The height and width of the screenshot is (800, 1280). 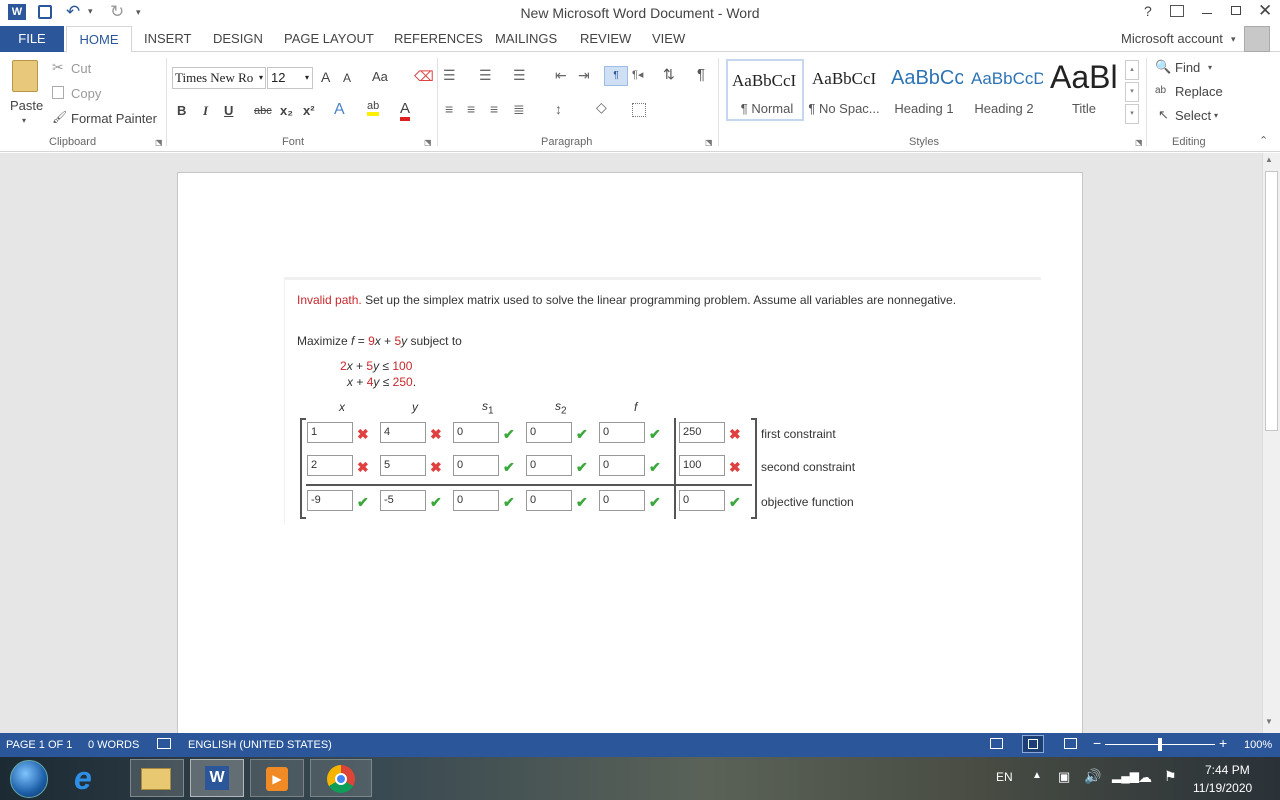 What do you see at coordinates (428, 142) in the screenshot?
I see `font-launcher-icon: ⬔` at bounding box center [428, 142].